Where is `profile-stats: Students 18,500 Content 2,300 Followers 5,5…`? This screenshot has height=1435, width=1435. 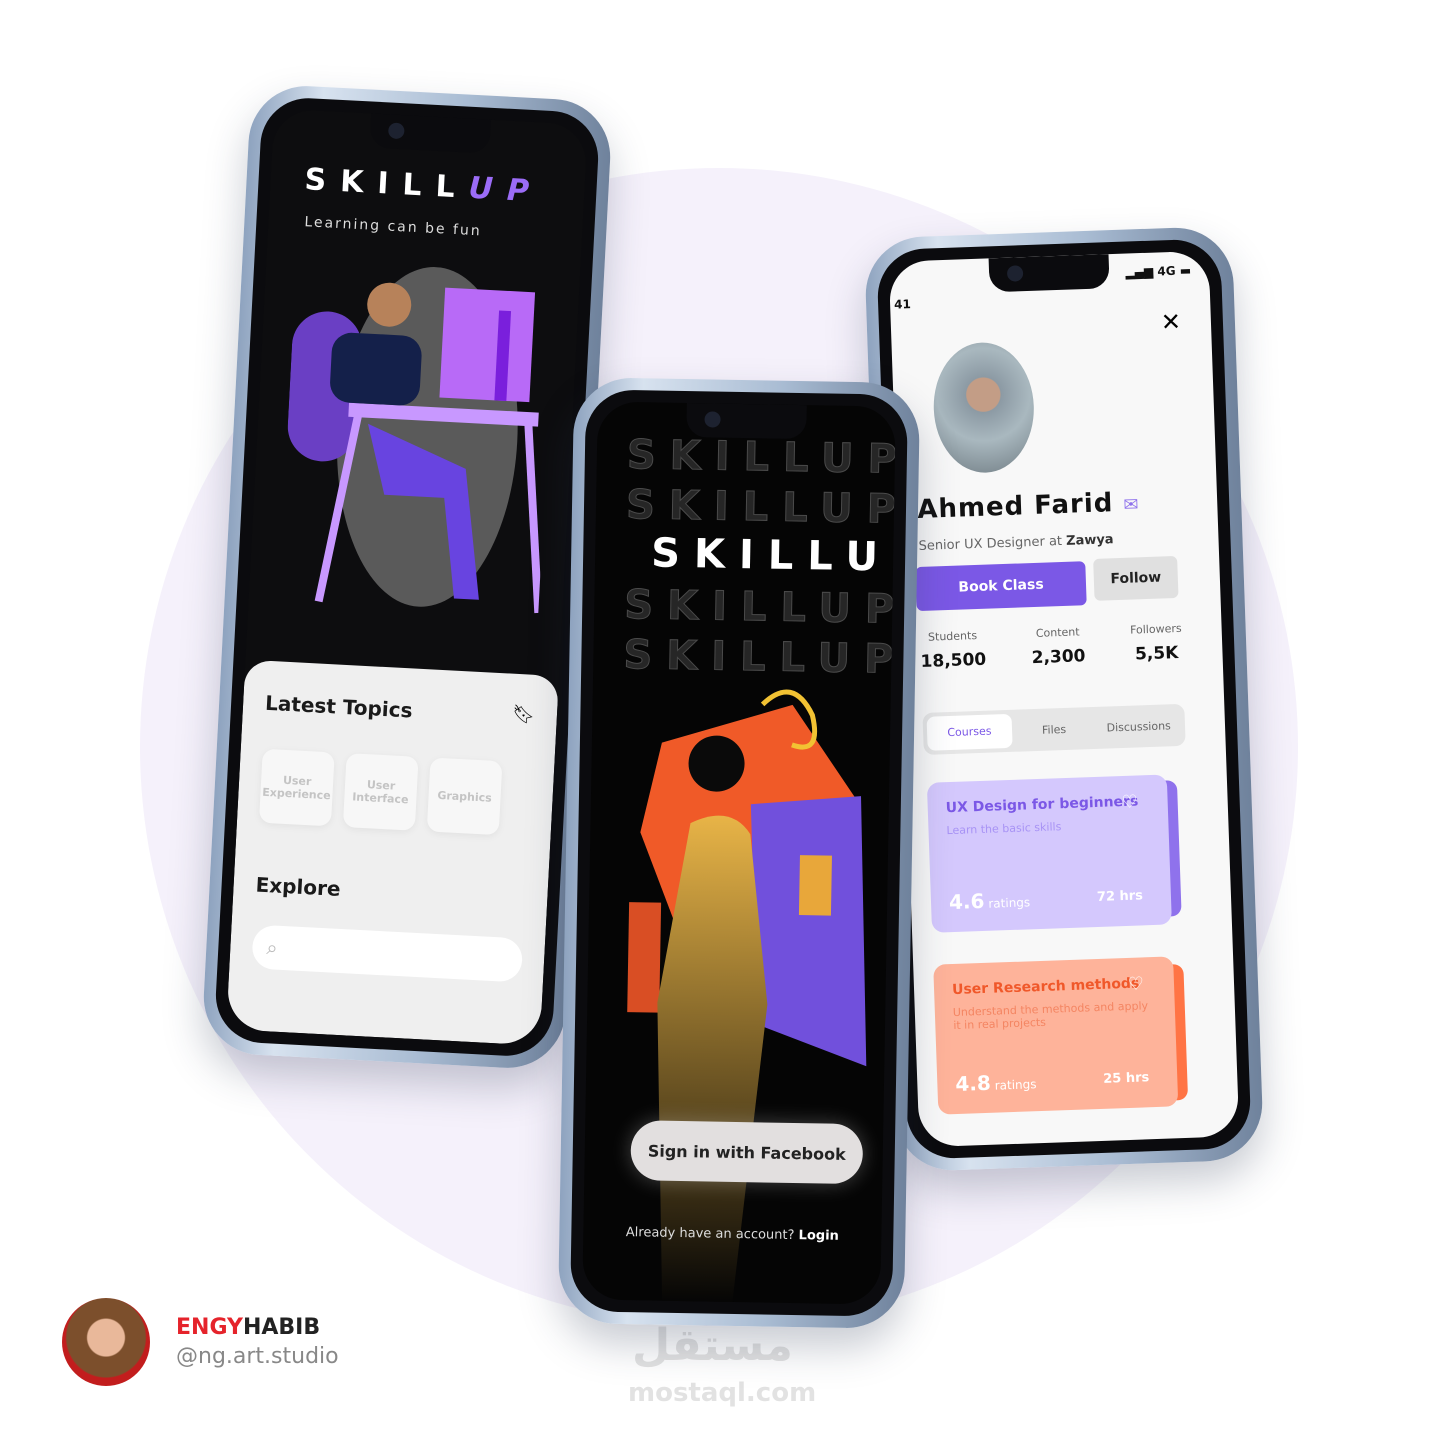
profile-stats: Students 18,500 Content 2,300 Followers 5,5… is located at coordinates (1051, 647).